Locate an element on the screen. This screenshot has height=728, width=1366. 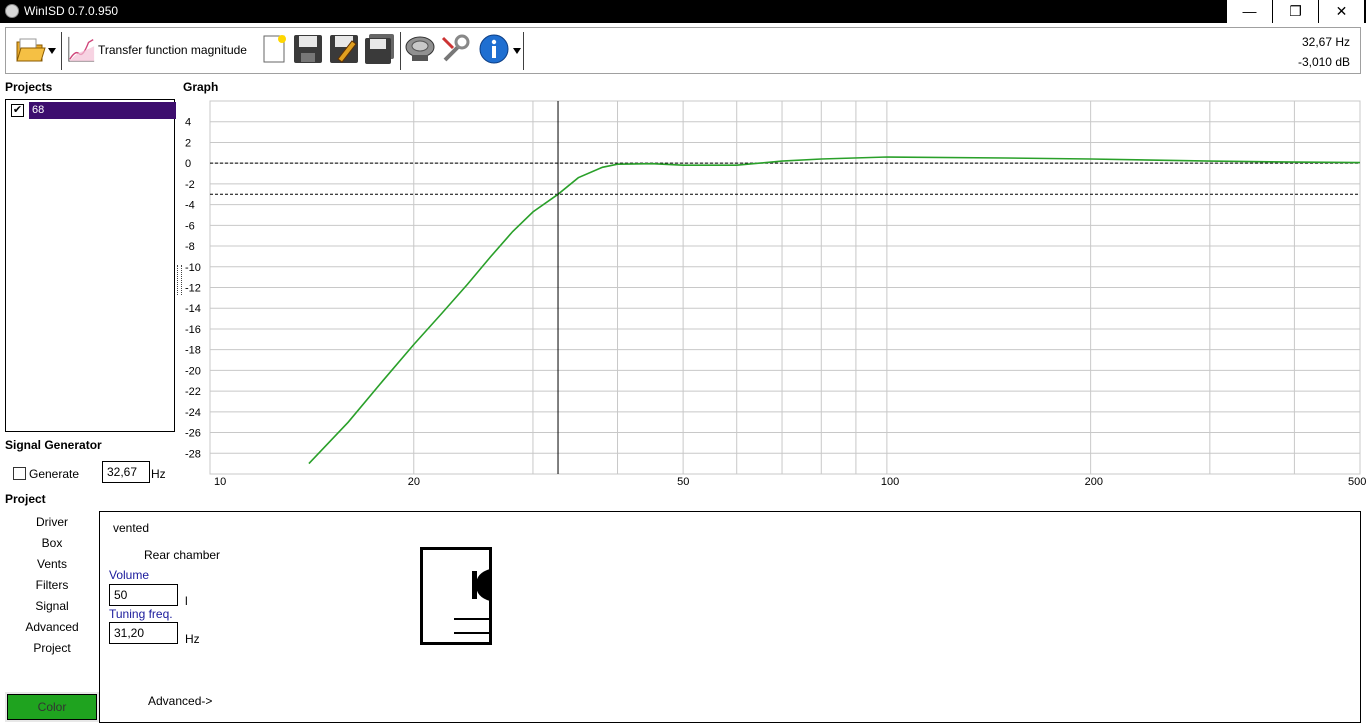
y-tick-label: -28 is located at coordinates (193, 454).